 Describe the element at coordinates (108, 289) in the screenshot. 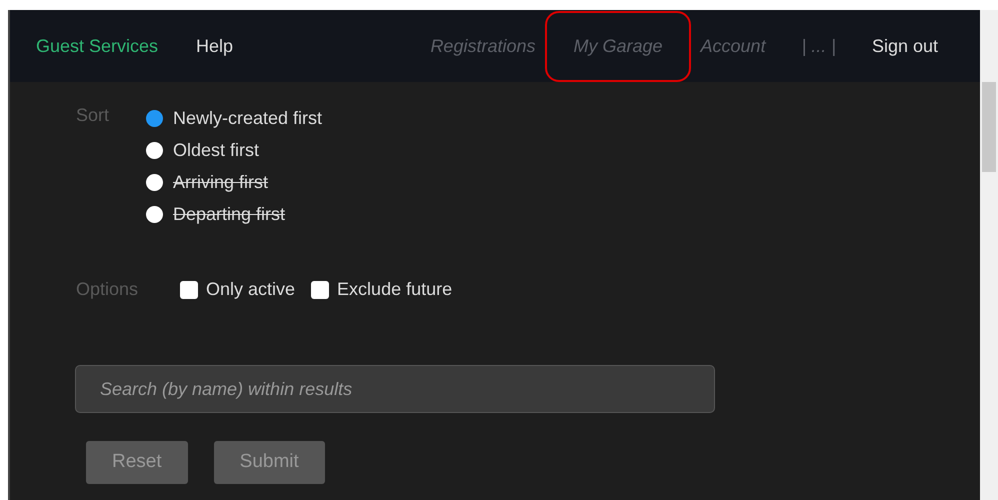

I see `options-label: Options` at that location.